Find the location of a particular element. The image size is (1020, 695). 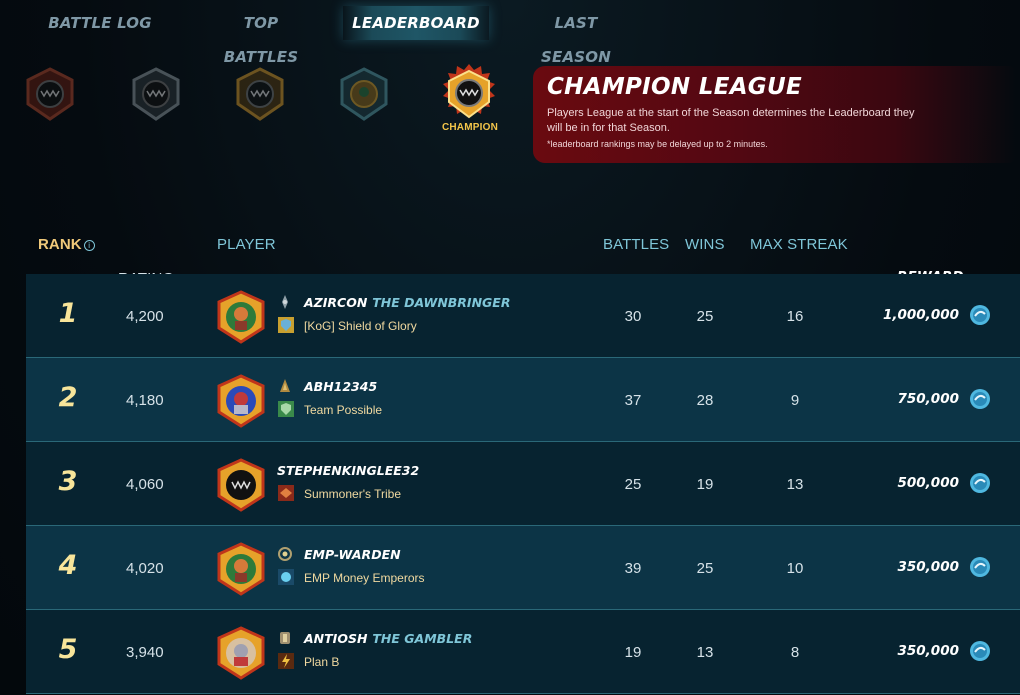

player-name: STEPHENKINGLEE32 is located at coordinates (350, 470).